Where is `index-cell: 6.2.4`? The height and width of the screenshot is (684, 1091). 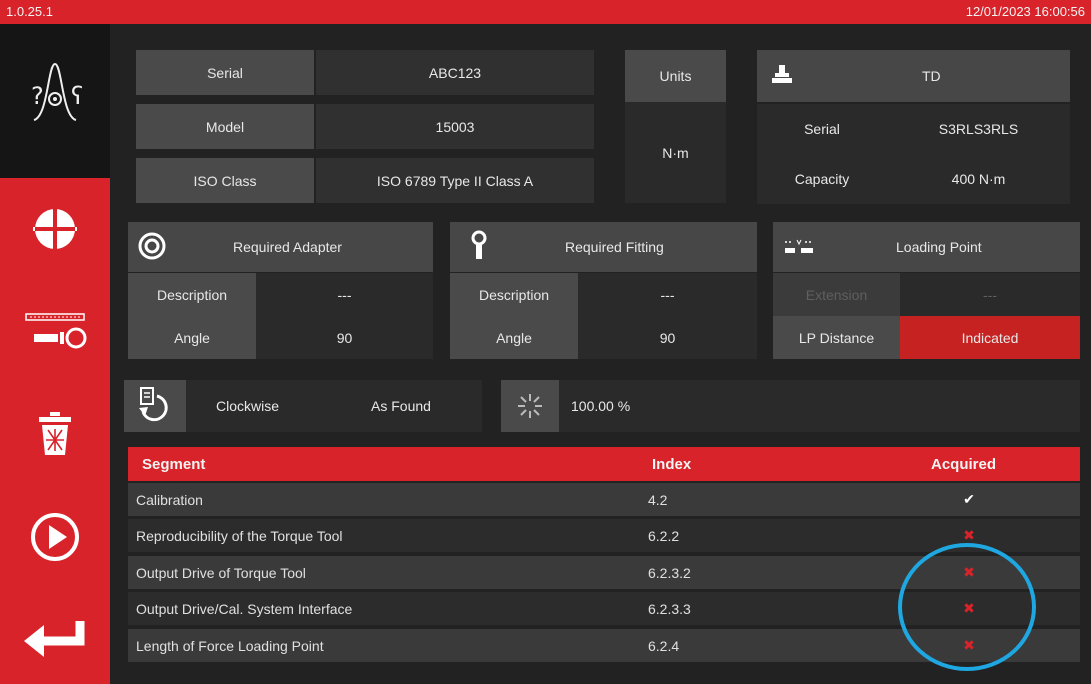 index-cell: 6.2.4 is located at coordinates (664, 645).